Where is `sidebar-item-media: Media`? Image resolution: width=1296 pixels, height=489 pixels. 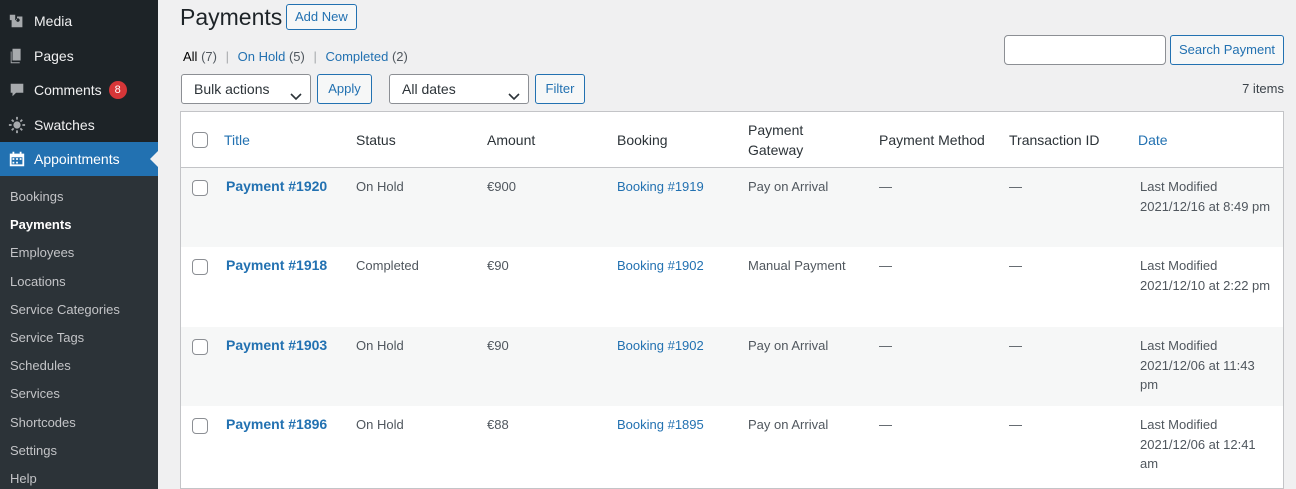
sidebar-item-media: Media is located at coordinates (79, 21).